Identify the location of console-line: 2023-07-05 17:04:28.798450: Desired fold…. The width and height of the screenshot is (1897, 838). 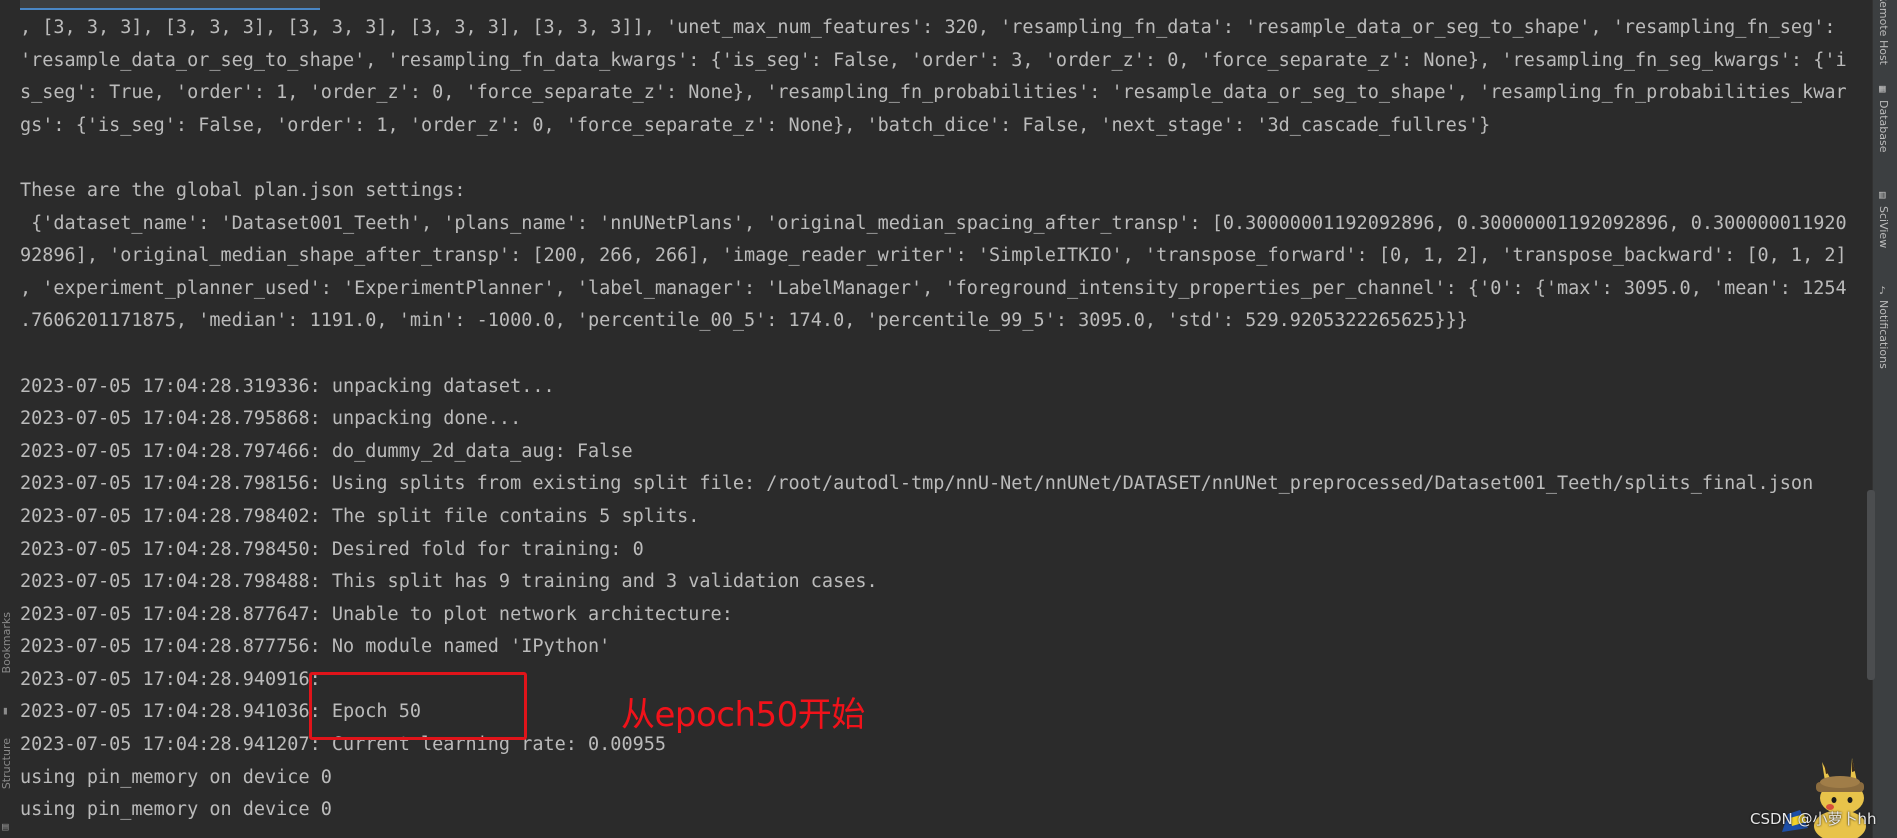
(332, 549).